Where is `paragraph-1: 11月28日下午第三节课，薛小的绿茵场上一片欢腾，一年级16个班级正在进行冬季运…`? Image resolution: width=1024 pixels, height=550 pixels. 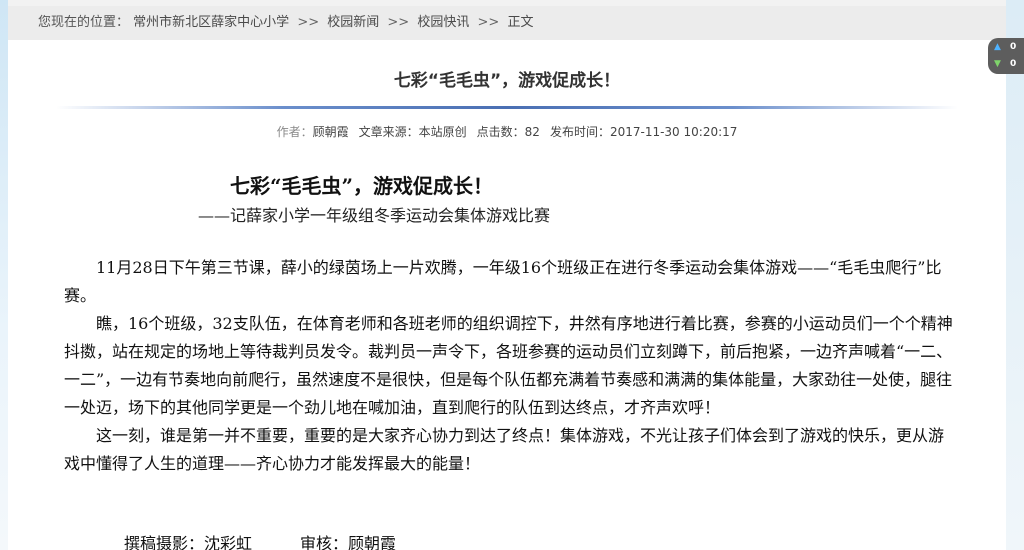 paragraph-1: 11月28日下午第三节课，薛小的绿茵场上一片欢腾，一年级16个班级正在进行冬季运… is located at coordinates (503, 281).